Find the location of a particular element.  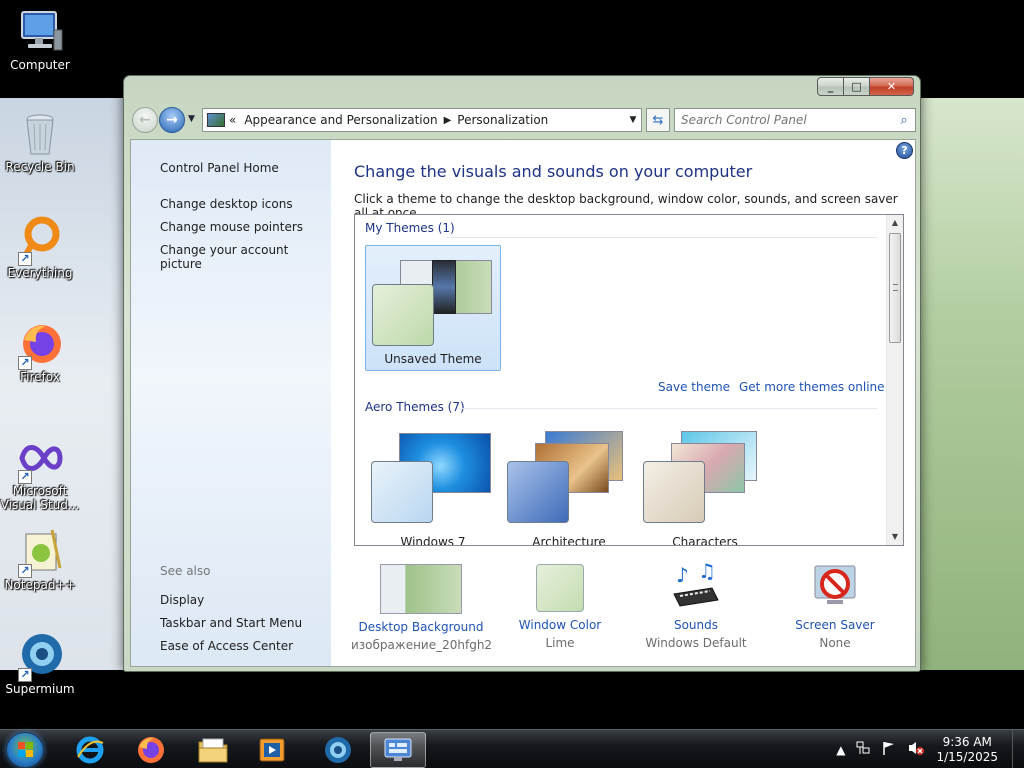

refresh-icon: ⇆ is located at coordinates (658, 120).